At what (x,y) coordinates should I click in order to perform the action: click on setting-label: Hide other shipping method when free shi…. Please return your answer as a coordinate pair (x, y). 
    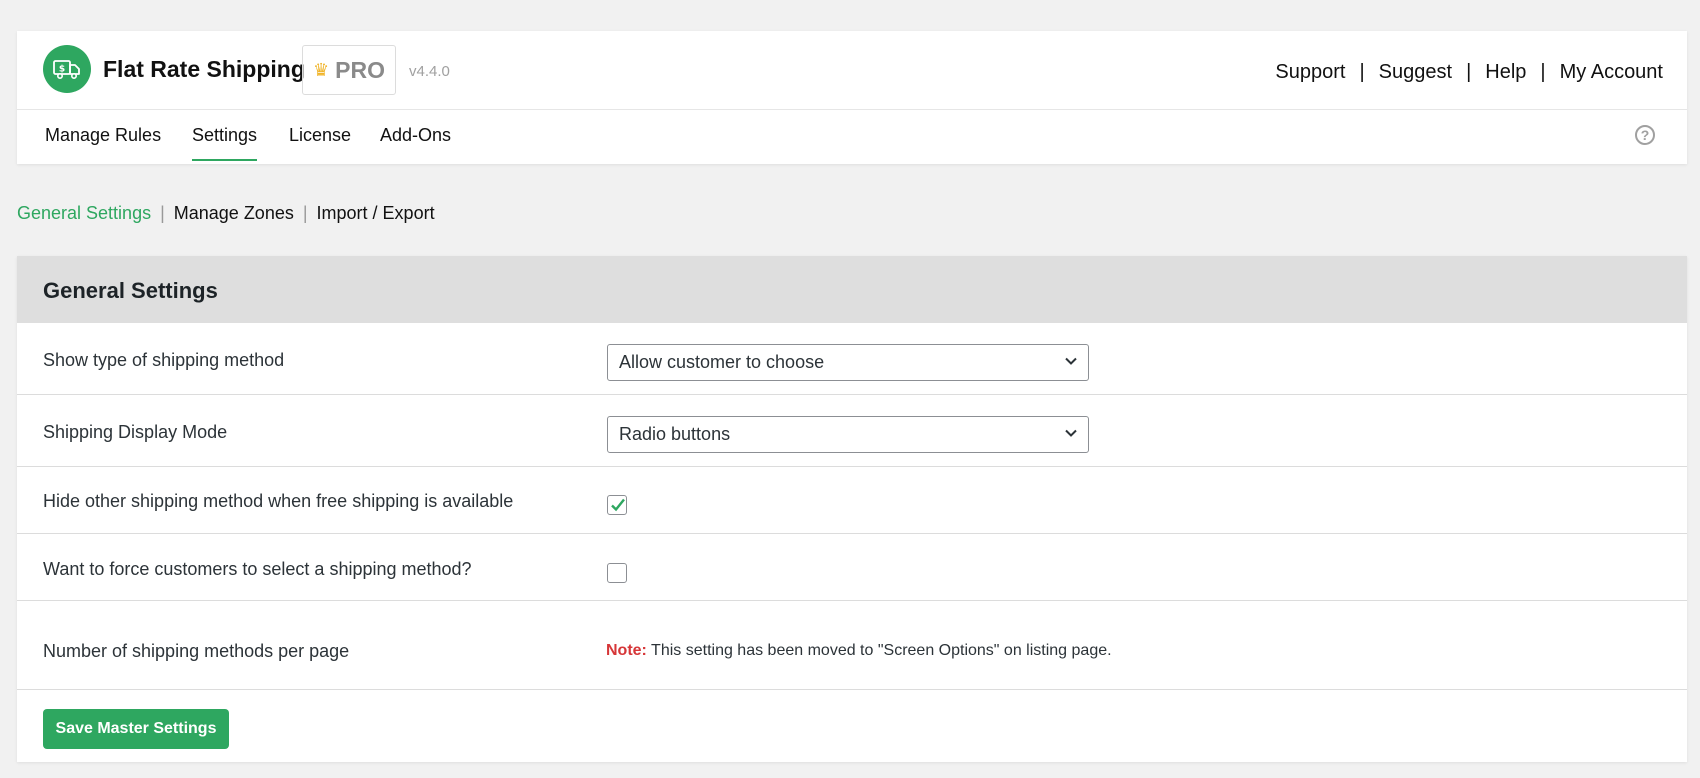
    Looking at the image, I should click on (278, 501).